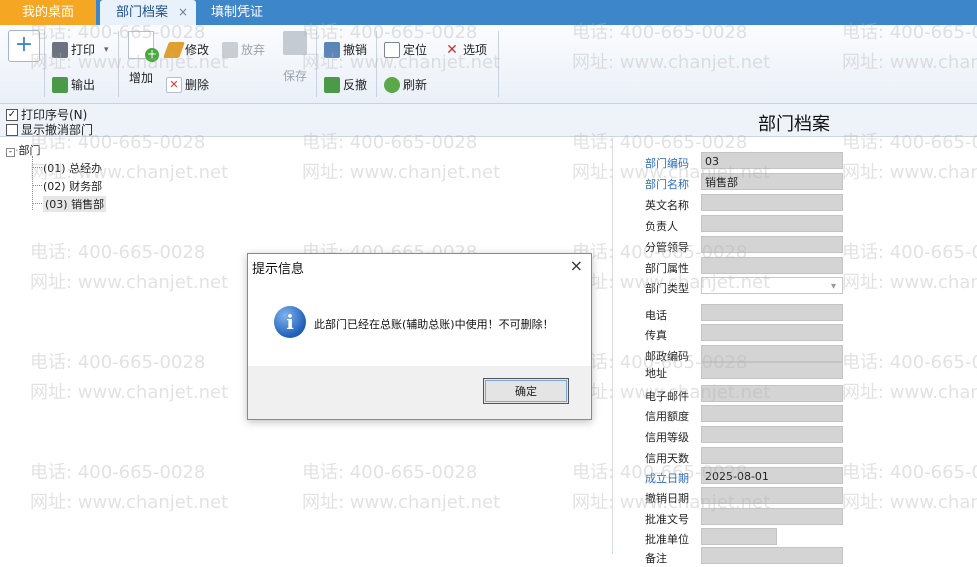 The image size is (977, 567). I want to click on refresh-button: 刷新, so click(405, 84).